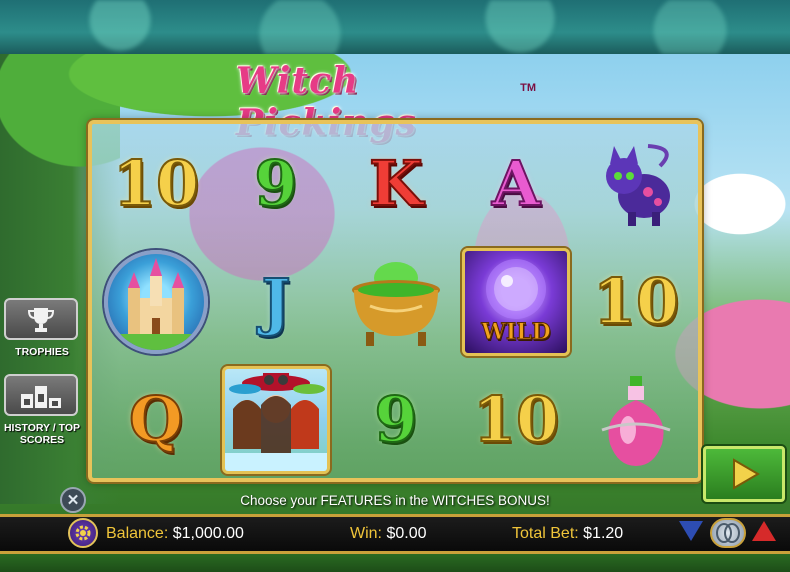  I want to click on reel-cell: K, so click(396, 184).